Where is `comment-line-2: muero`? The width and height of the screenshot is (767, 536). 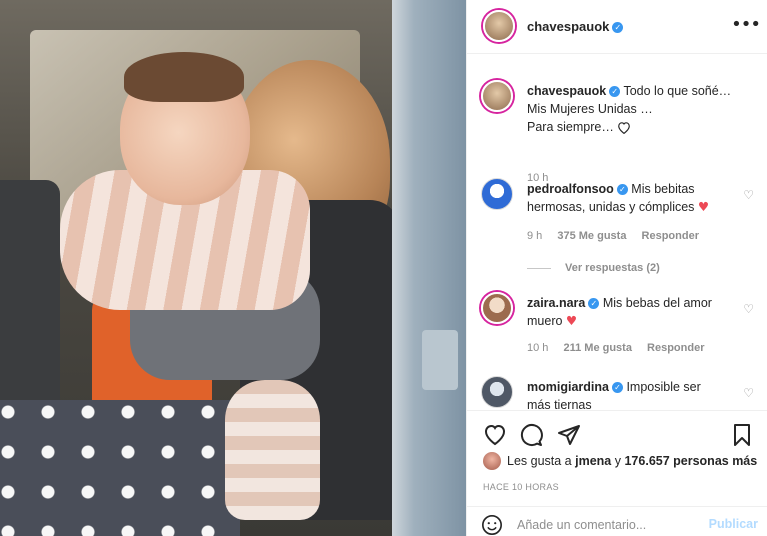
comment-line-2: muero is located at coordinates (545, 321).